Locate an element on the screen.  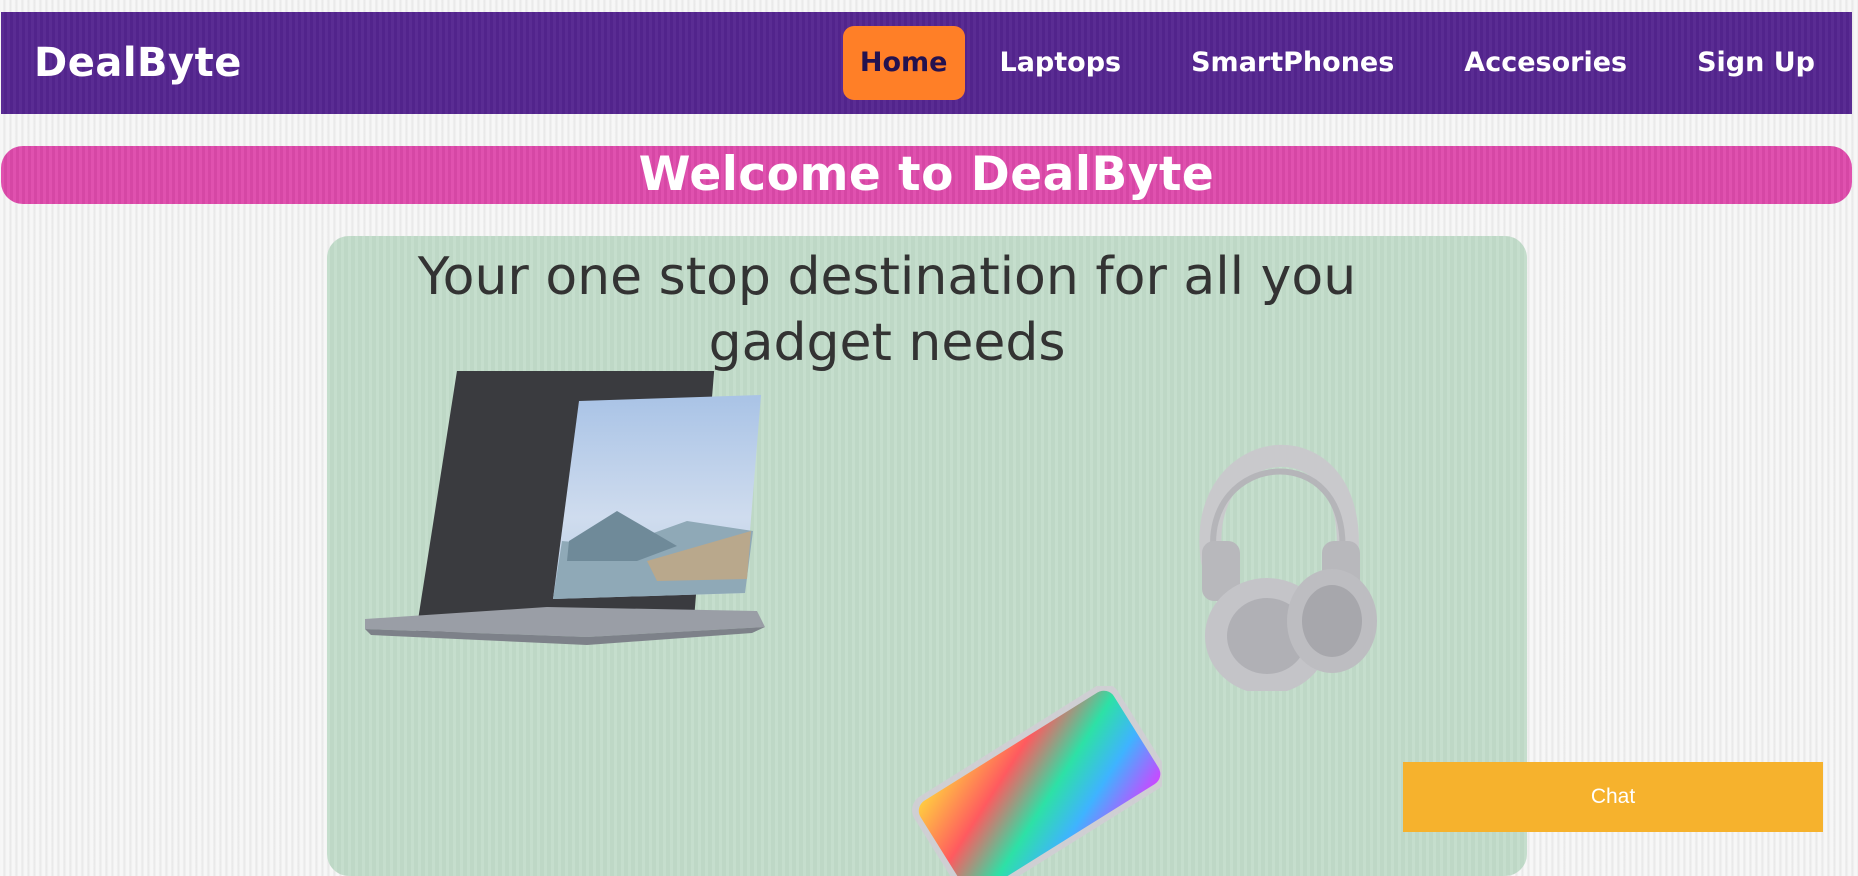
brand-logo: DealByte is located at coordinates (138, 63).